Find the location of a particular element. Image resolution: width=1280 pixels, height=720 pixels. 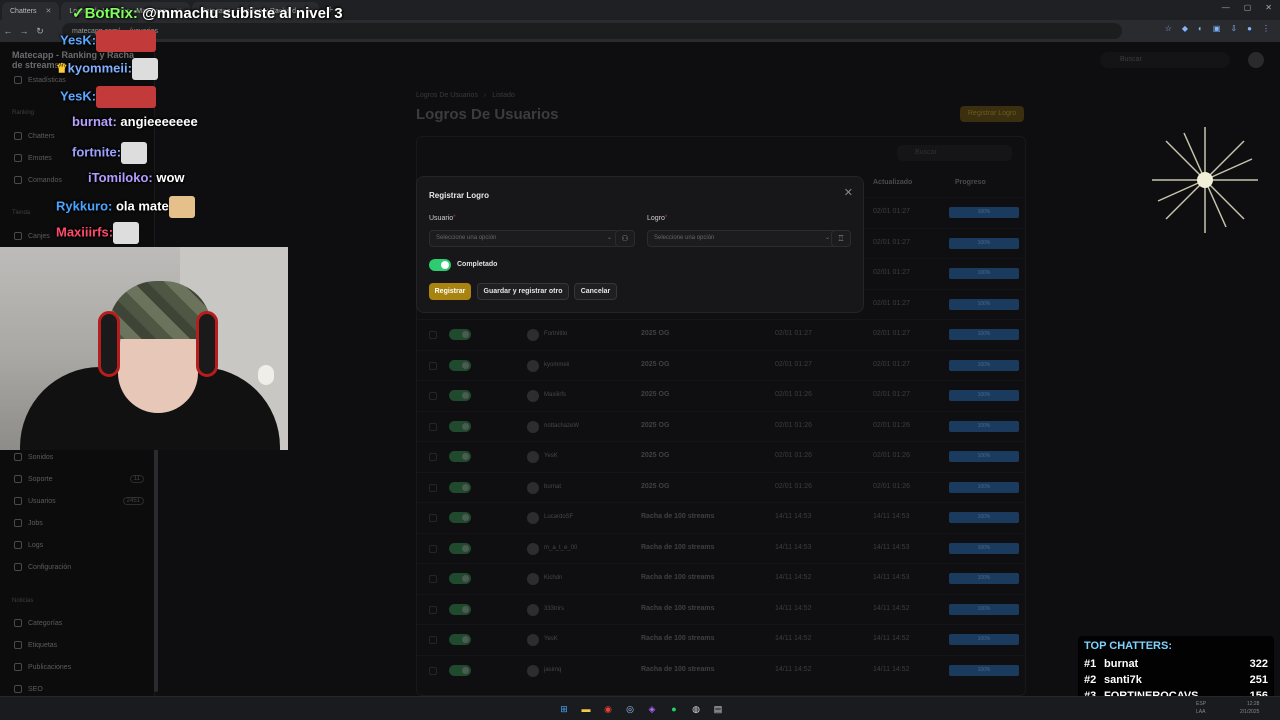

trophy-icon-button: ♖ is located at coordinates (841, 238).